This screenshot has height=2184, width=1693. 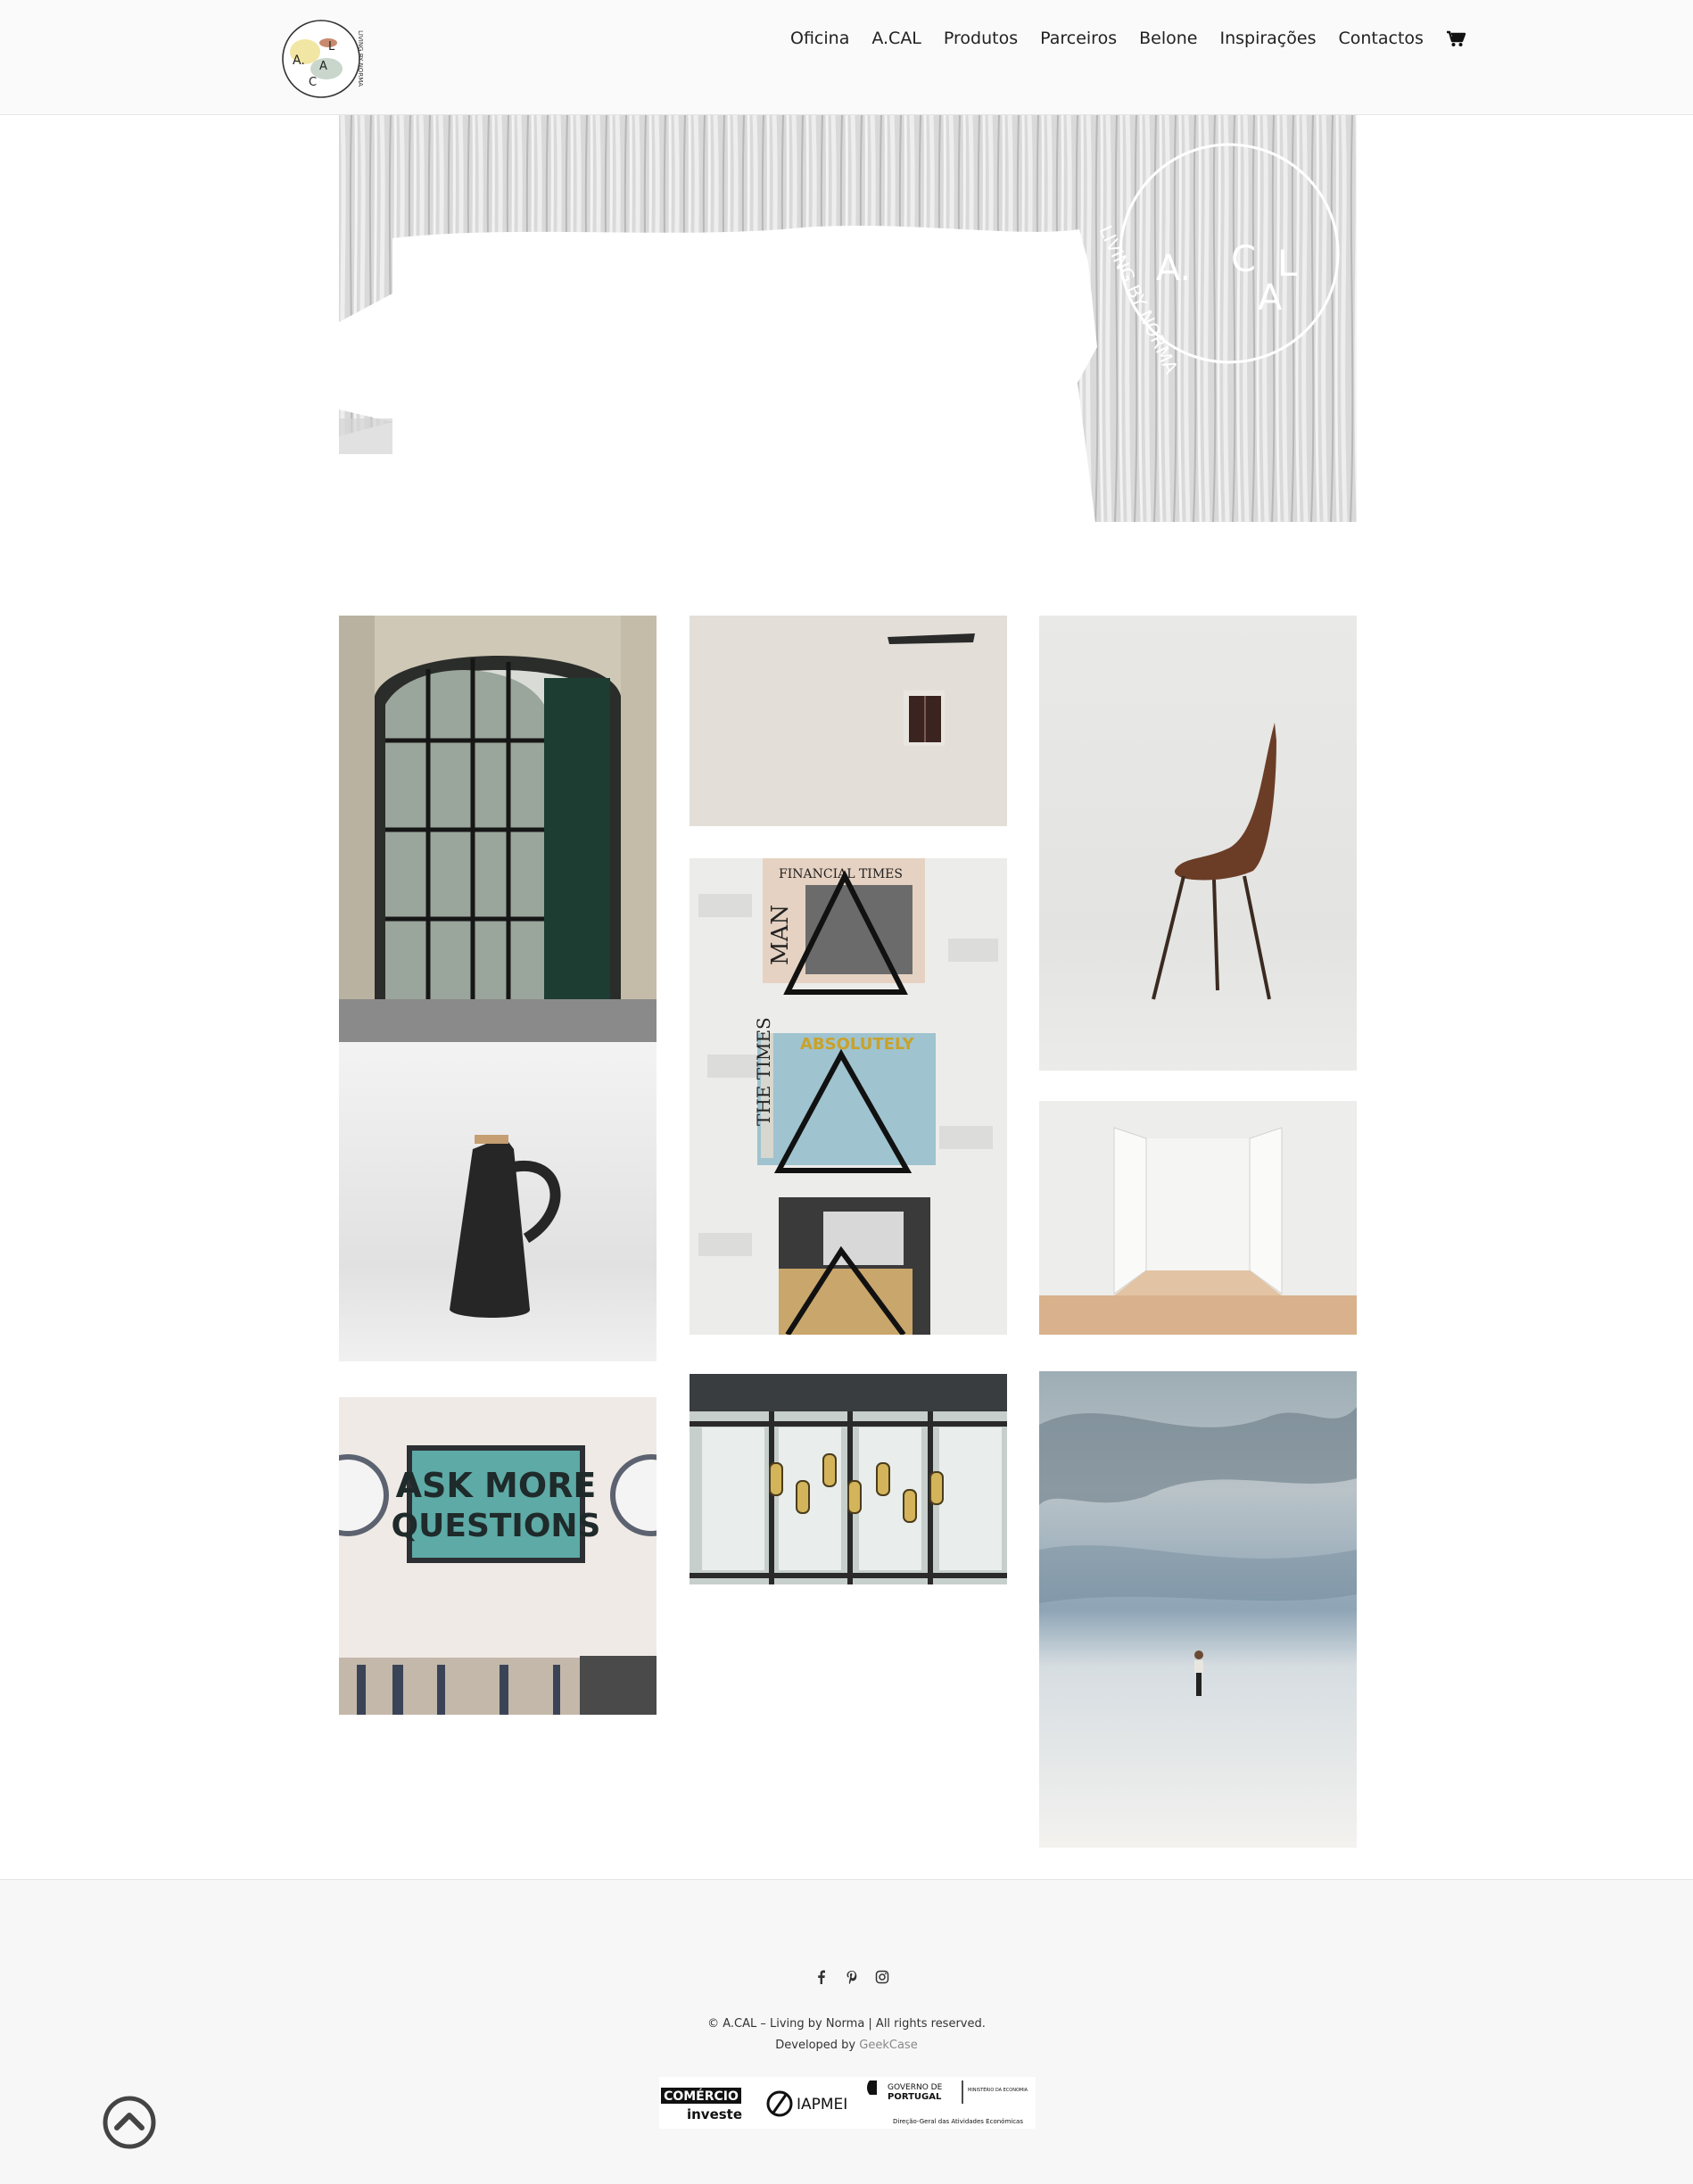 What do you see at coordinates (780, 935) in the screenshot?
I see `svg-text: MAN` at bounding box center [780, 935].